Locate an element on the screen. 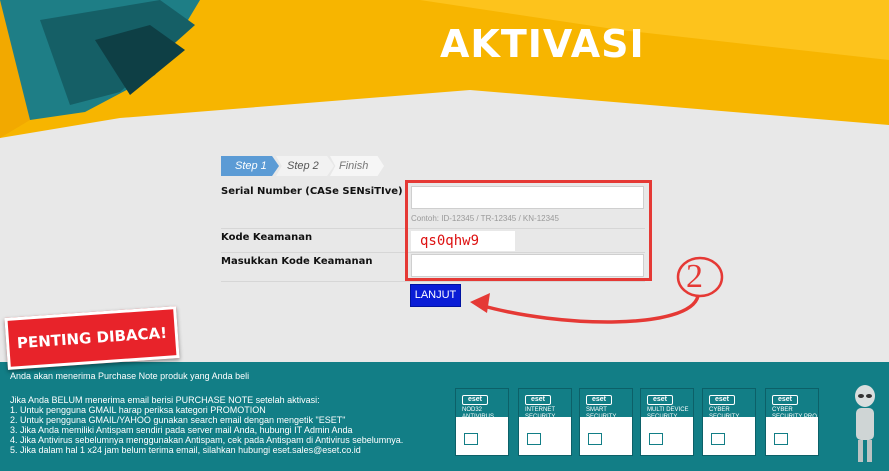 This screenshot has height=471, width=889. product-multi-device: eset MULTI DEVICE SECURITY is located at coordinates (667, 422).